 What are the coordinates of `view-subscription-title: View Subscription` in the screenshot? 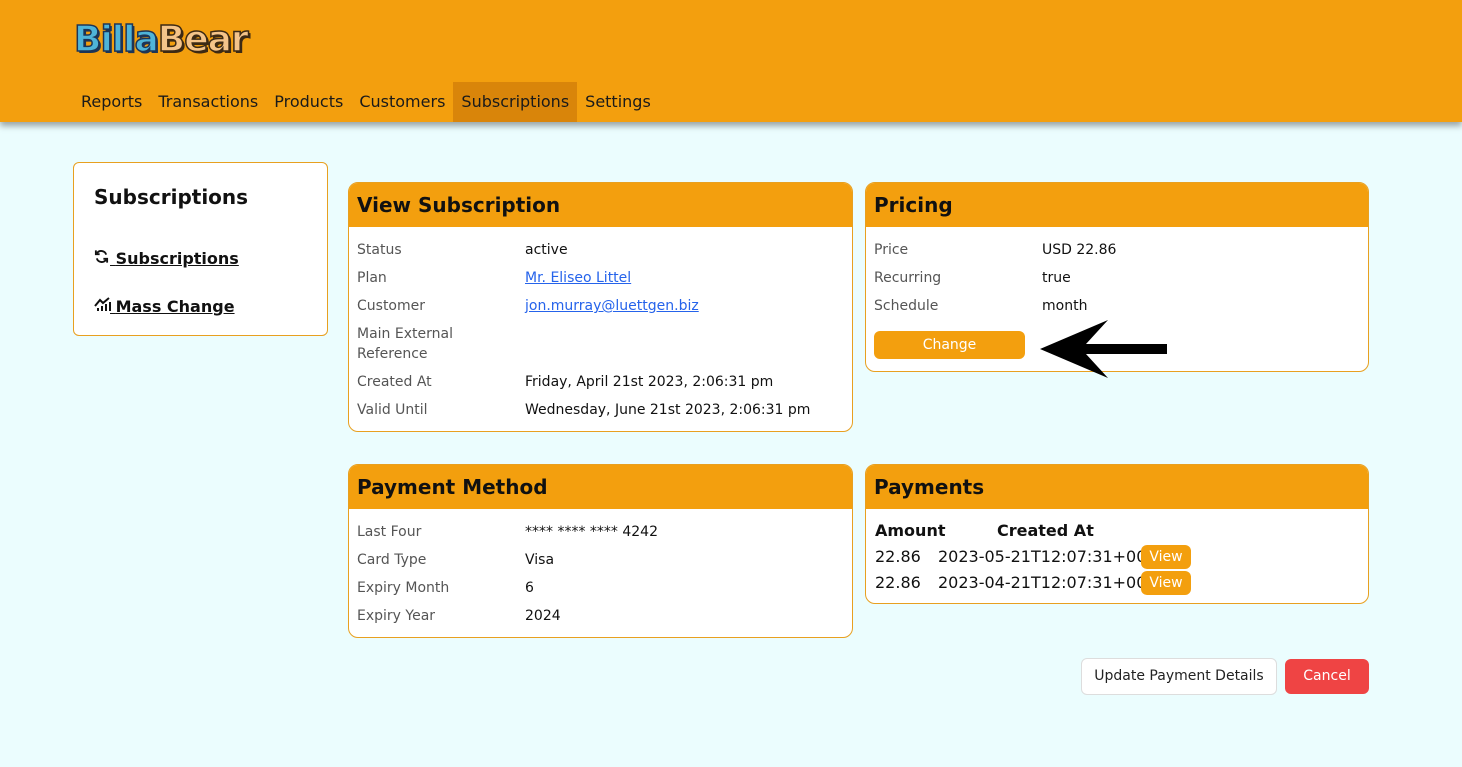 It's located at (600, 205).